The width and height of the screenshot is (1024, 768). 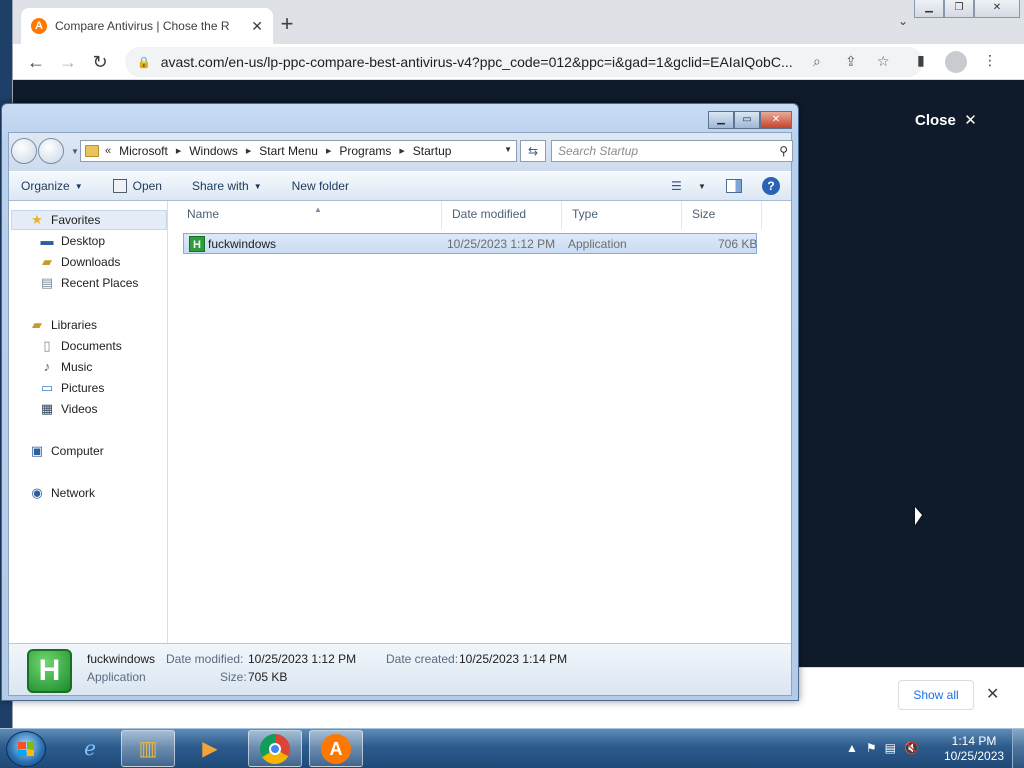 I want to click on volume-muted-icon: 🔇, so click(x=911, y=748).